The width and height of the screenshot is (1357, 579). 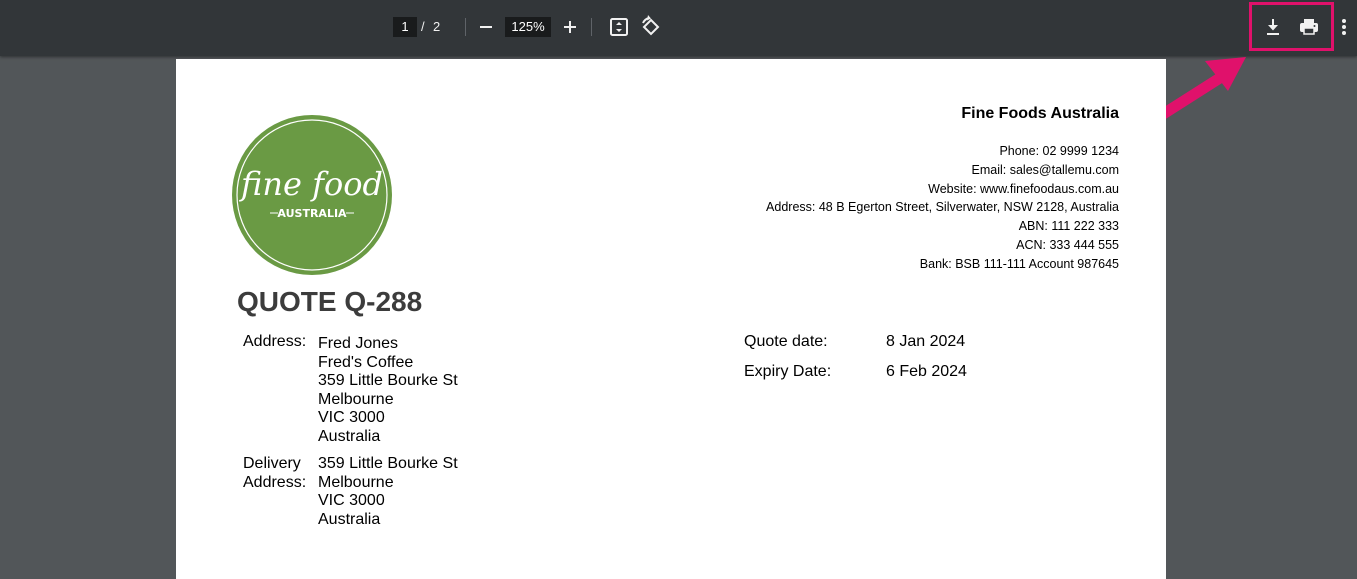 What do you see at coordinates (272, 463) in the screenshot?
I see `delivery-label-line: Delivery` at bounding box center [272, 463].